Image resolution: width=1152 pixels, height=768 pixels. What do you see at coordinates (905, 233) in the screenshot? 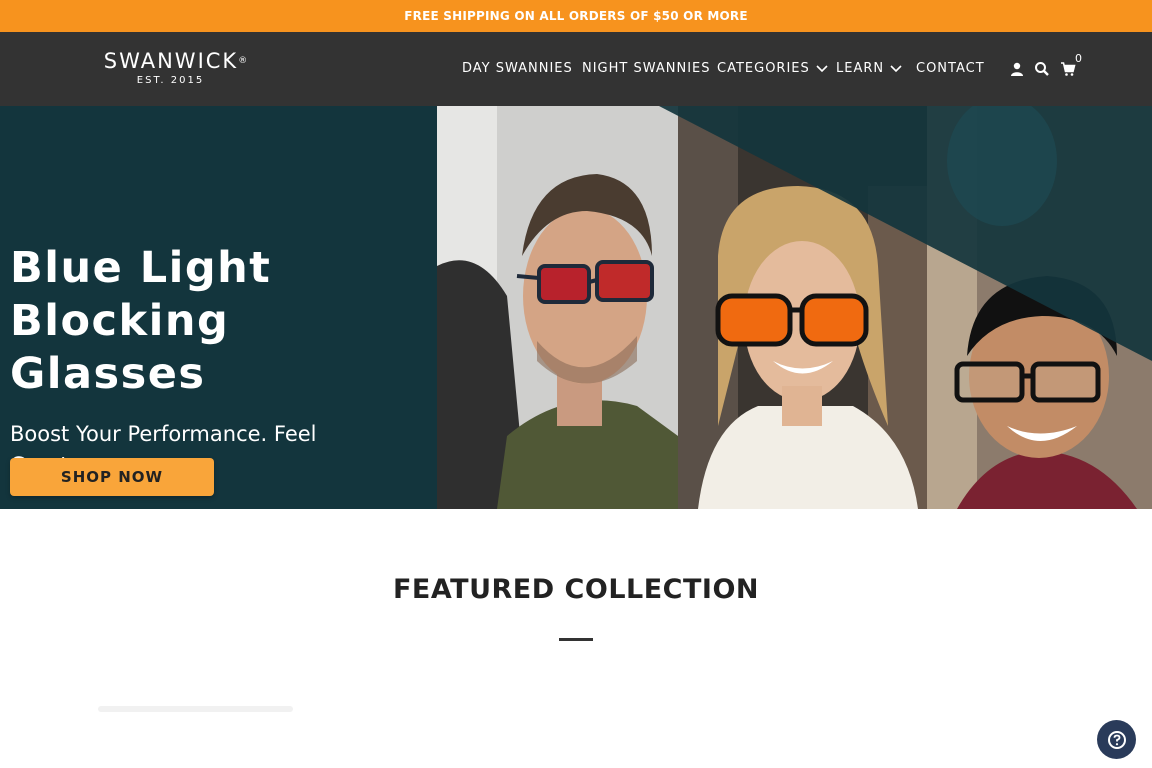
I see `hero-teal-overlay` at bounding box center [905, 233].